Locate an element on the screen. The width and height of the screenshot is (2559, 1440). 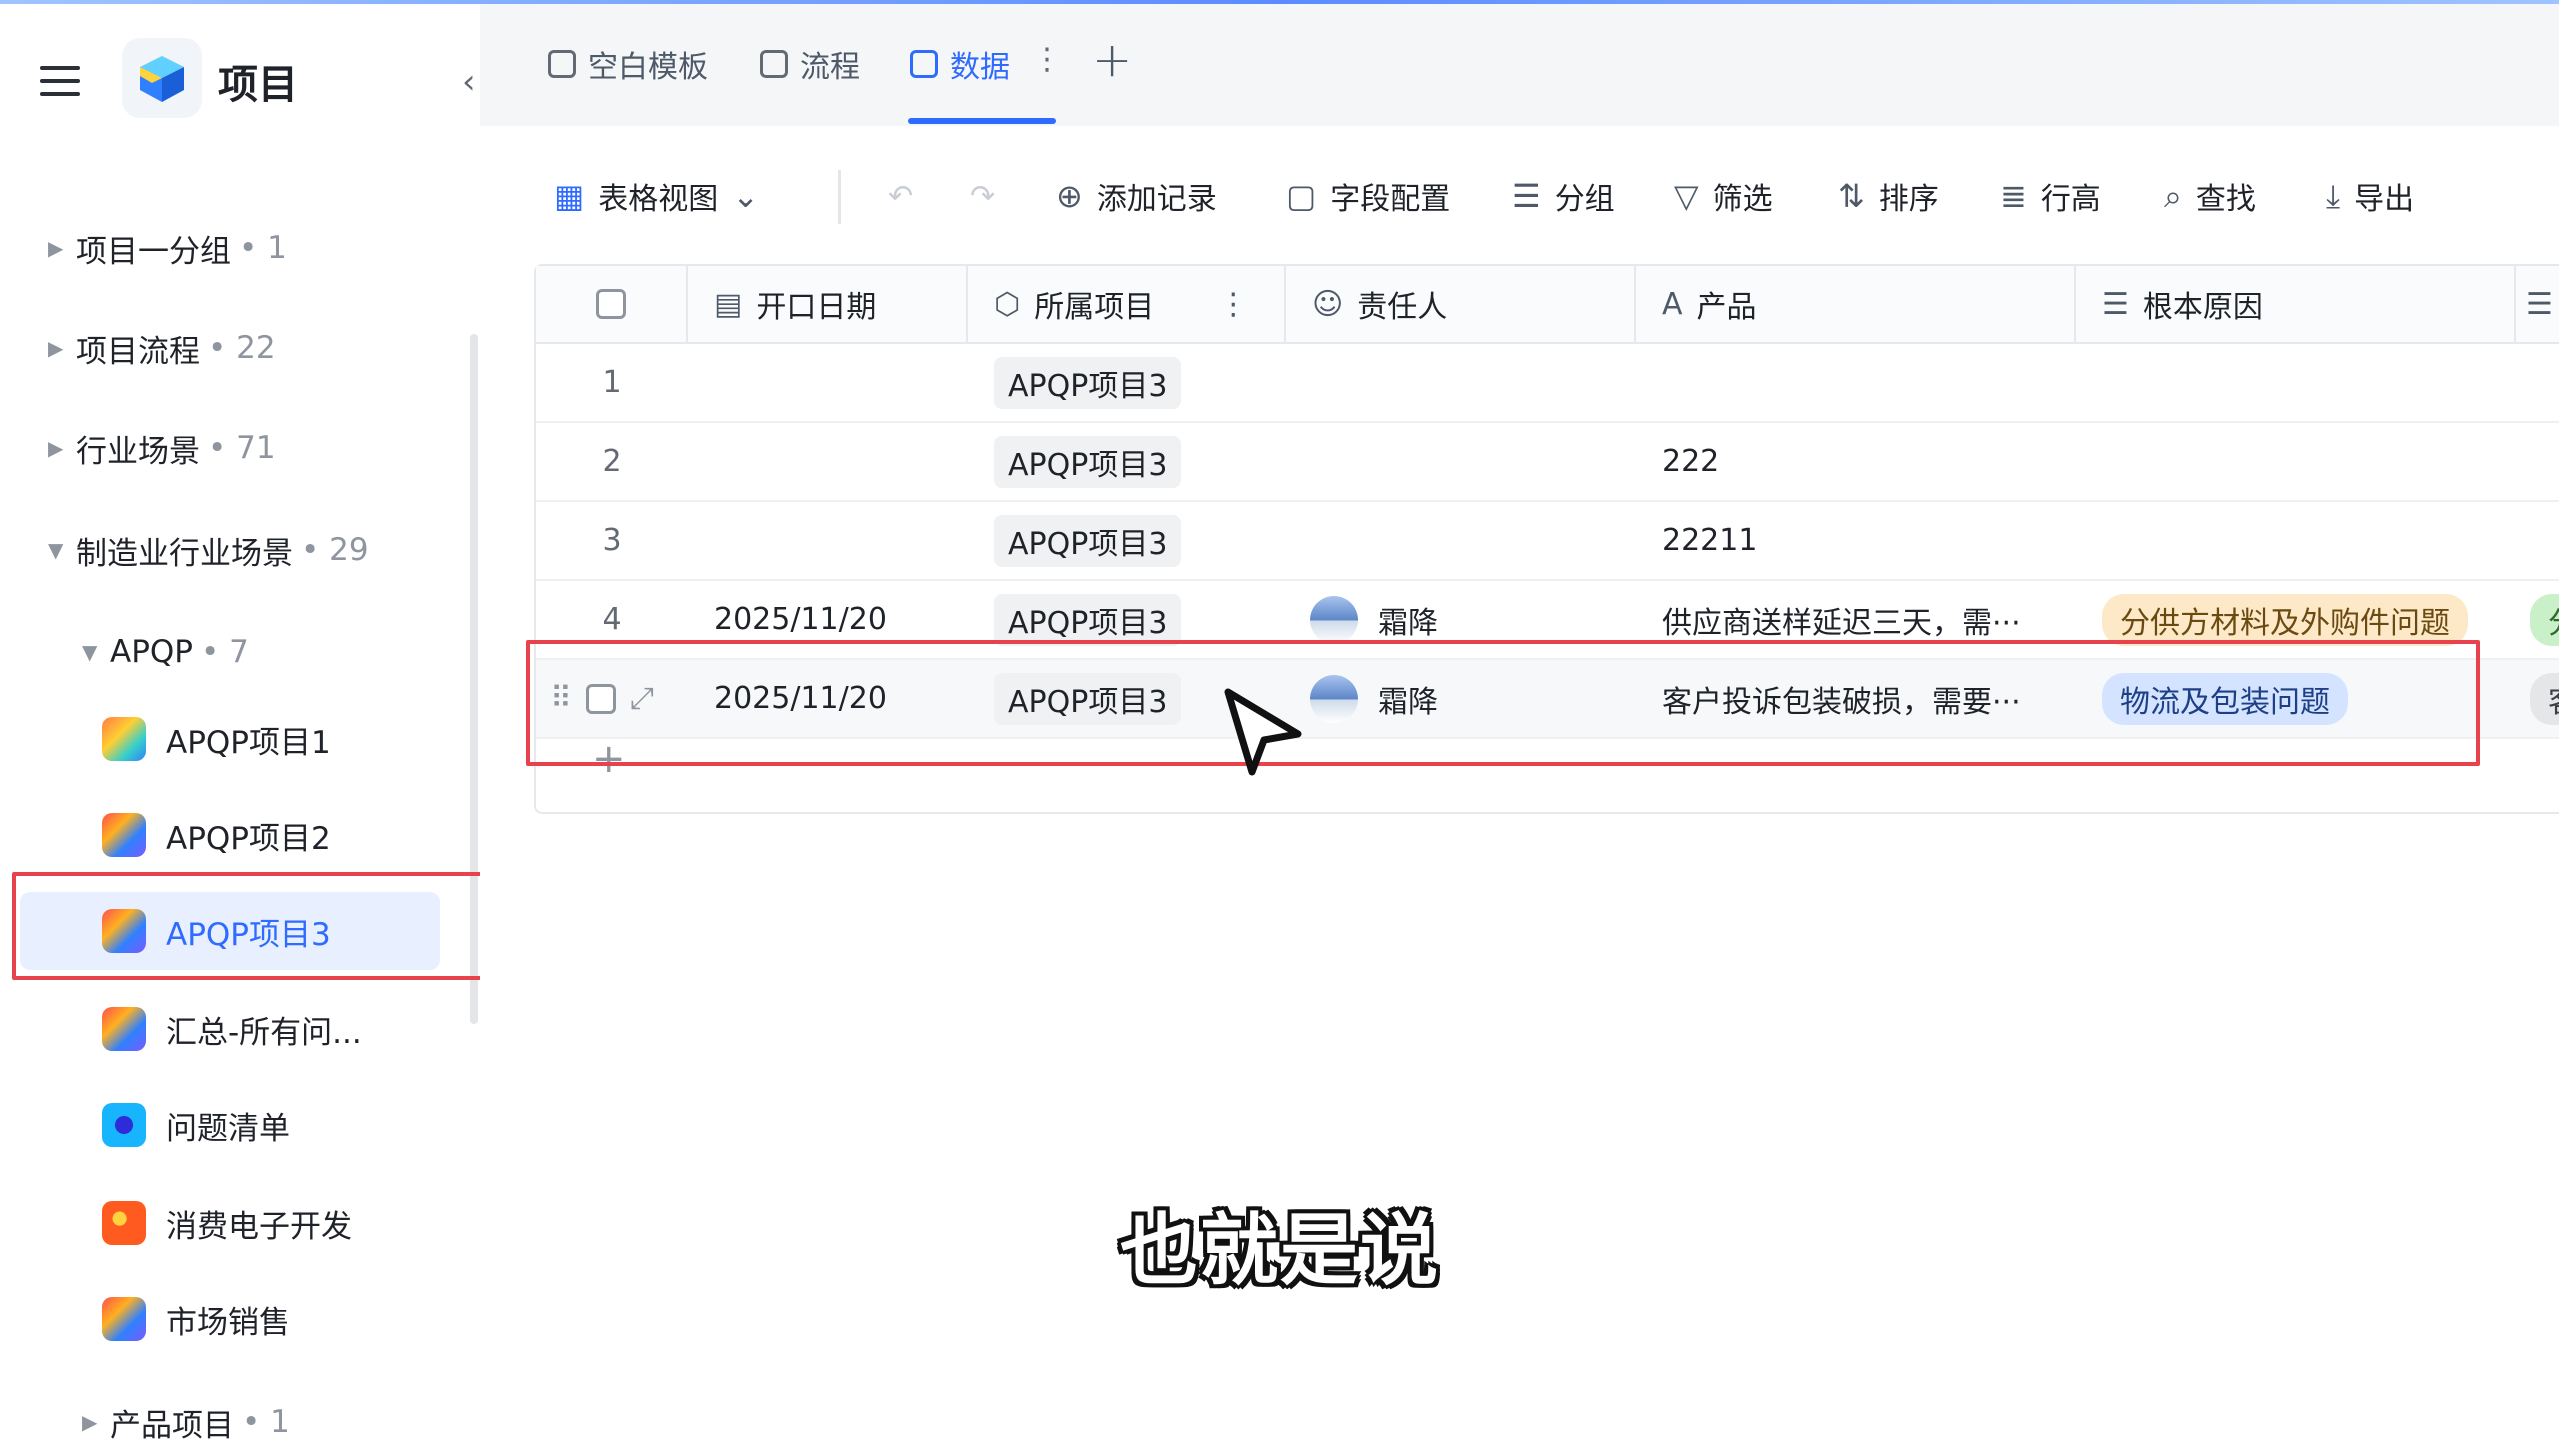
chevron-down-icon: ⌄ is located at coordinates (746, 196).